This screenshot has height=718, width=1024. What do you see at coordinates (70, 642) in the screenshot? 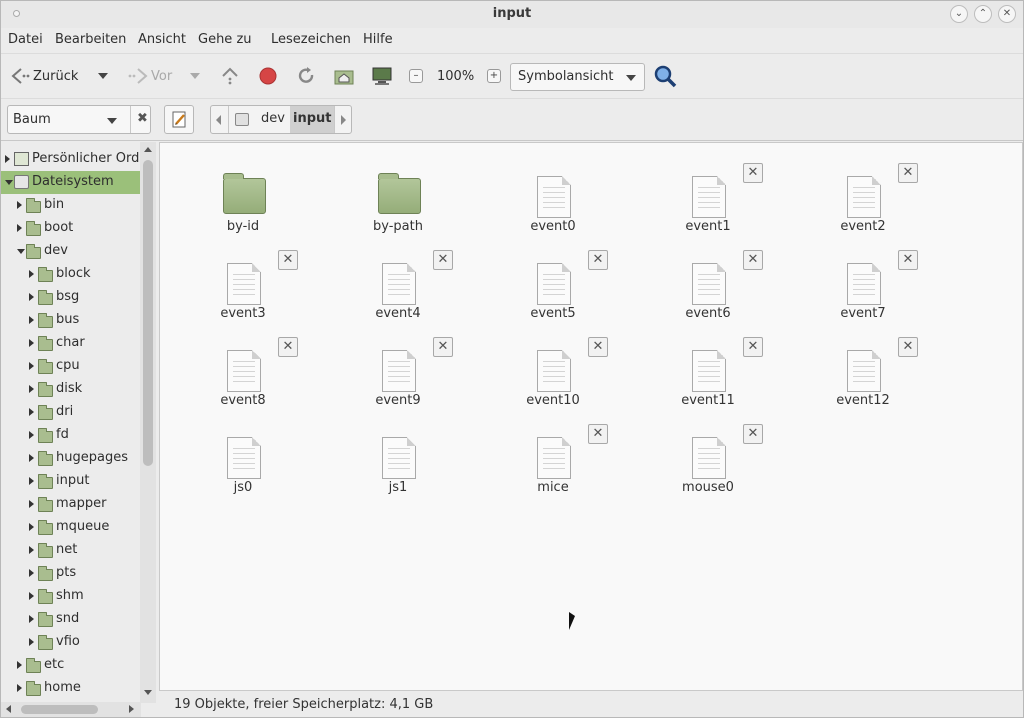
I see `sidebar-item-vfio: vfio` at bounding box center [70, 642].